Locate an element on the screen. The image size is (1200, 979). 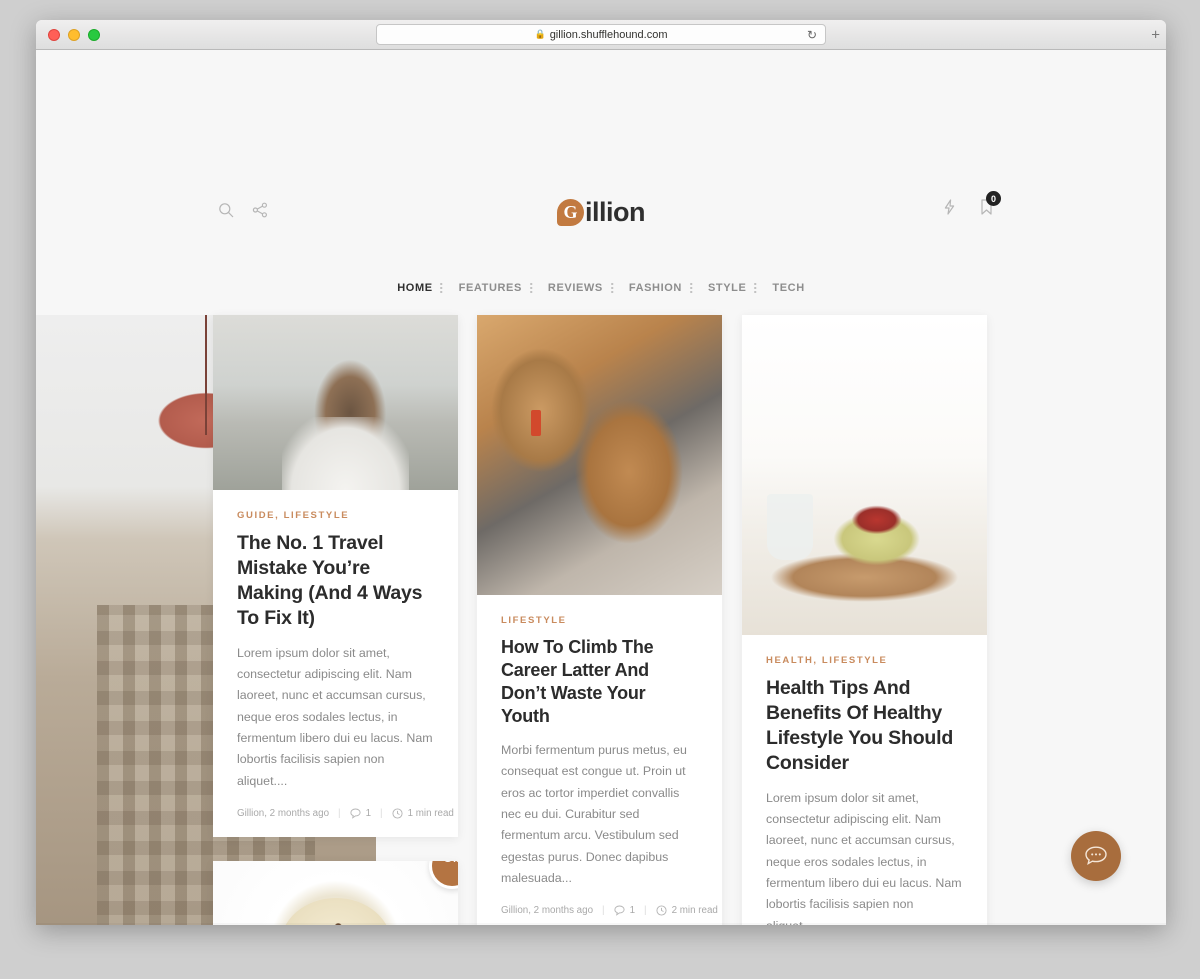
post-category: LIFESTYLE is located at coordinates (599, 620).